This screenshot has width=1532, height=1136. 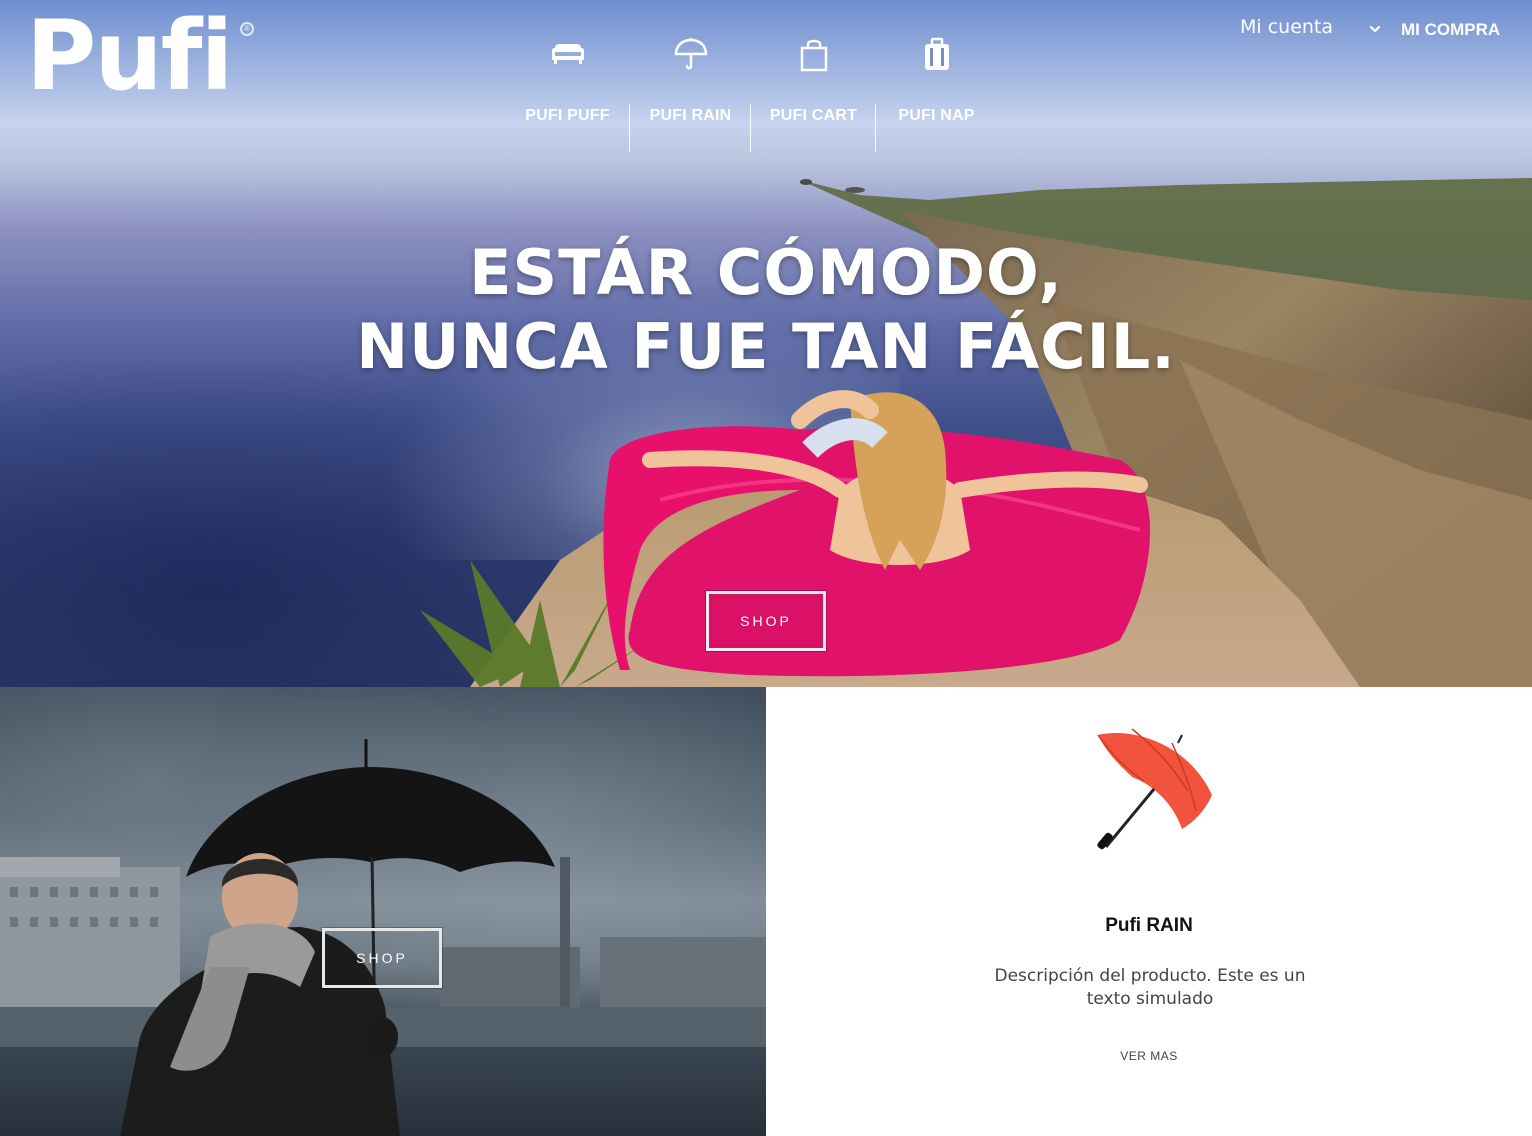 What do you see at coordinates (567, 92) in the screenshot?
I see `nav-item-pufi-puff: PUFI PUFF` at bounding box center [567, 92].